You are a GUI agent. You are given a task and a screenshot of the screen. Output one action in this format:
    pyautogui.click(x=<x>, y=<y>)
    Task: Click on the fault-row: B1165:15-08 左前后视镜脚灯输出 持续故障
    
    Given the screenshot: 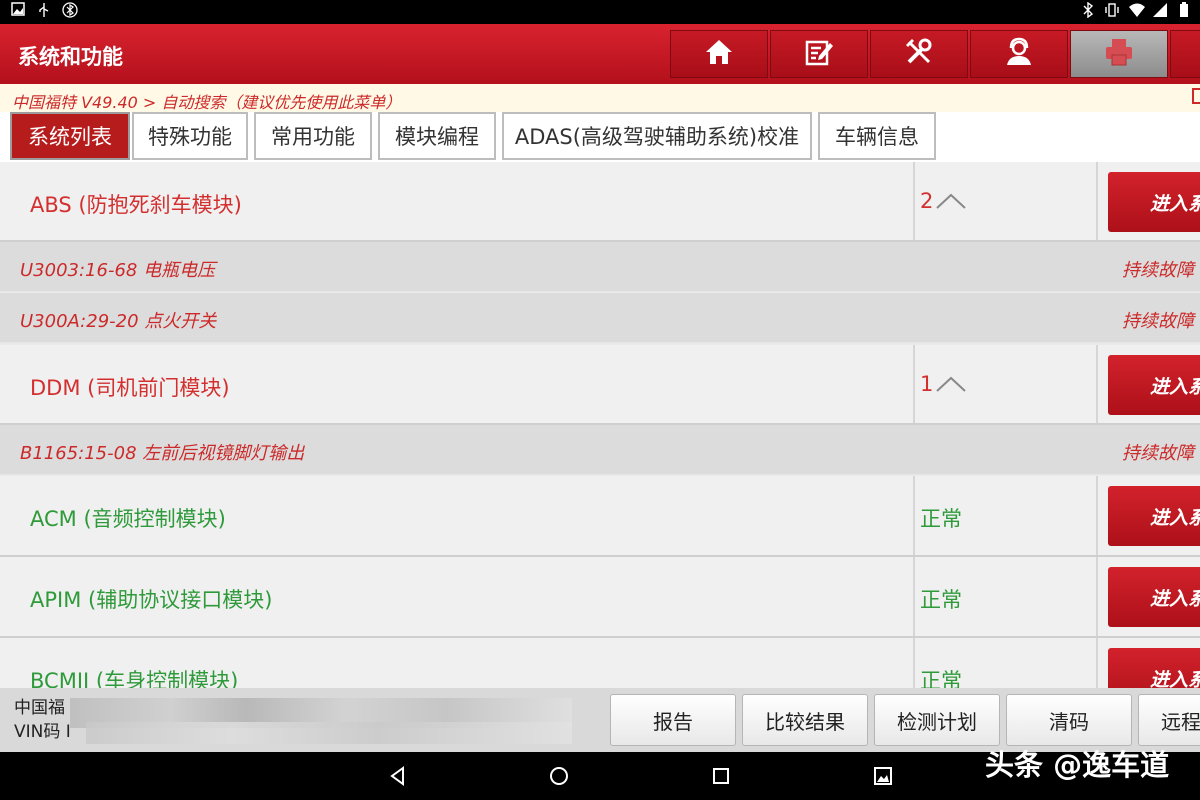 What is the action you would take?
    pyautogui.click(x=600, y=450)
    